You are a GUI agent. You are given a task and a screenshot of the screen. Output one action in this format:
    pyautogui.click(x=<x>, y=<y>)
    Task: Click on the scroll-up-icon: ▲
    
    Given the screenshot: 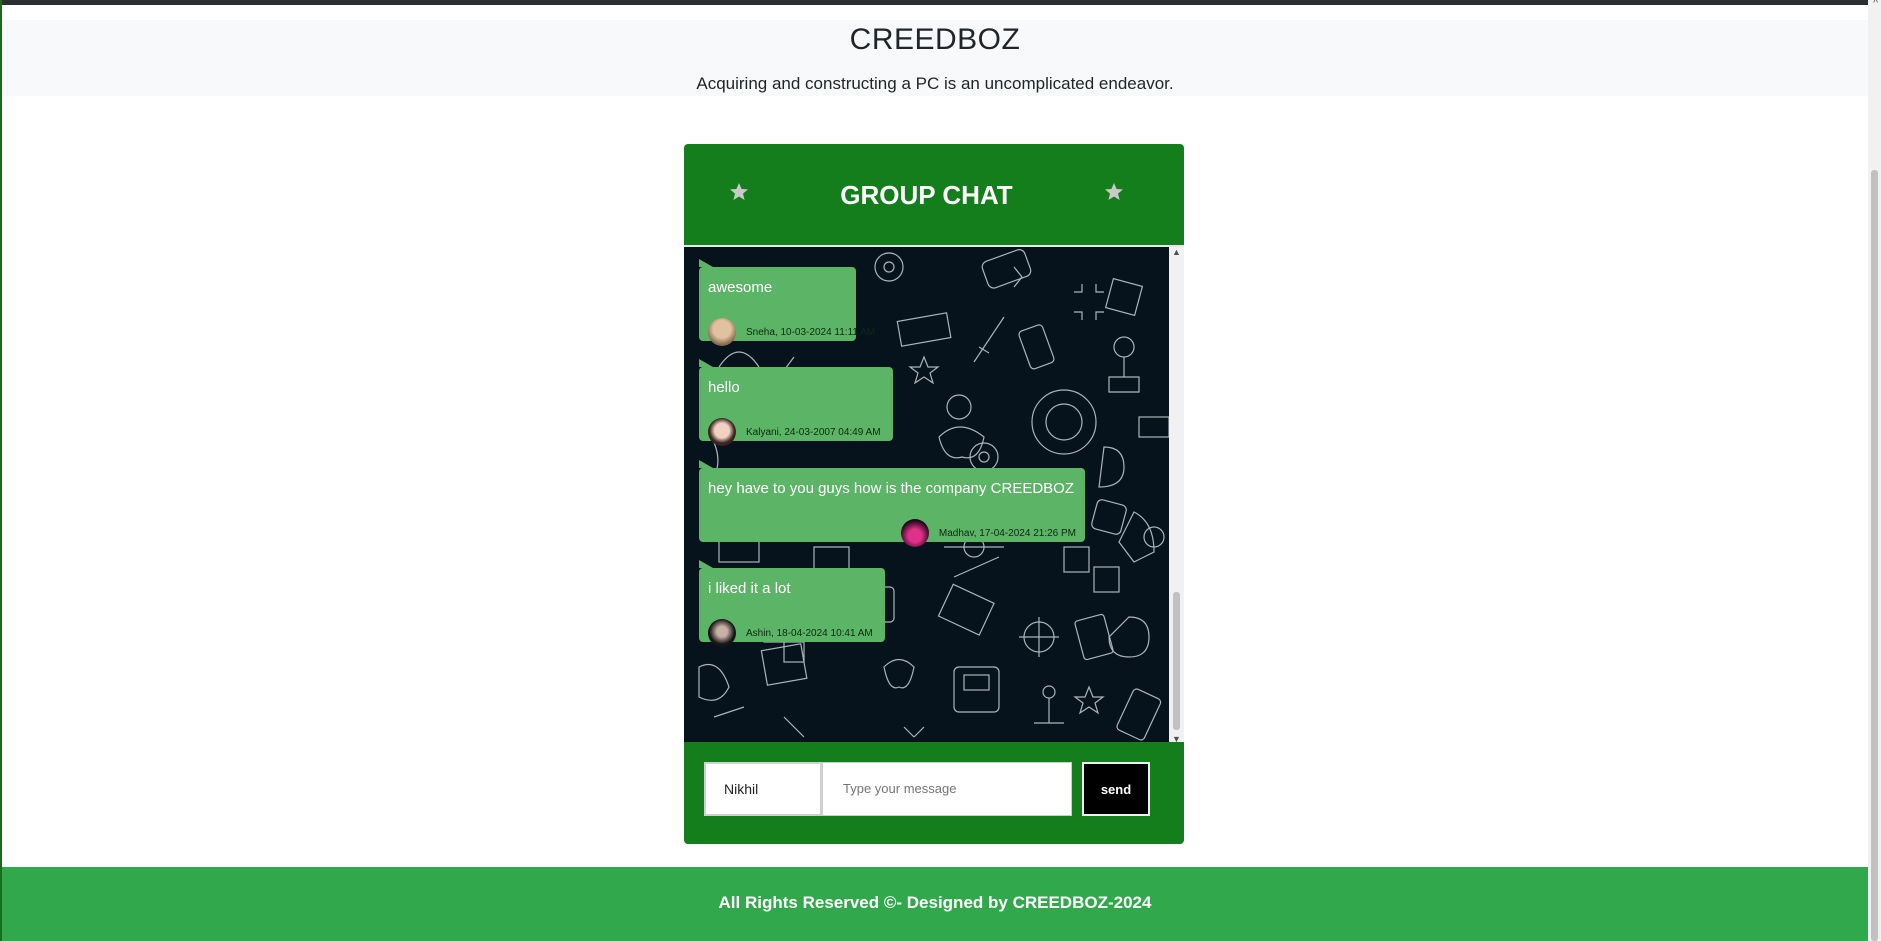 What is the action you would take?
    pyautogui.click(x=1176, y=252)
    